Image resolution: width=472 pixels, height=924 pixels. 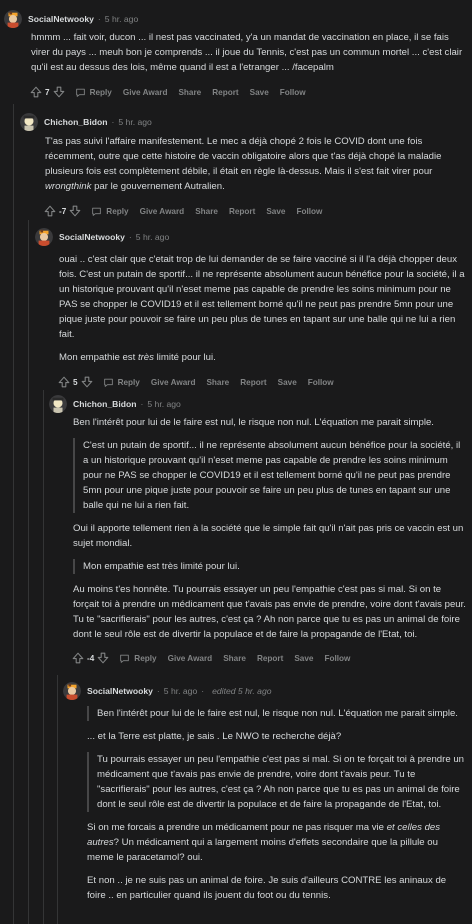 What do you see at coordinates (95, 658) in the screenshot?
I see `vote-group: -4` at bounding box center [95, 658].